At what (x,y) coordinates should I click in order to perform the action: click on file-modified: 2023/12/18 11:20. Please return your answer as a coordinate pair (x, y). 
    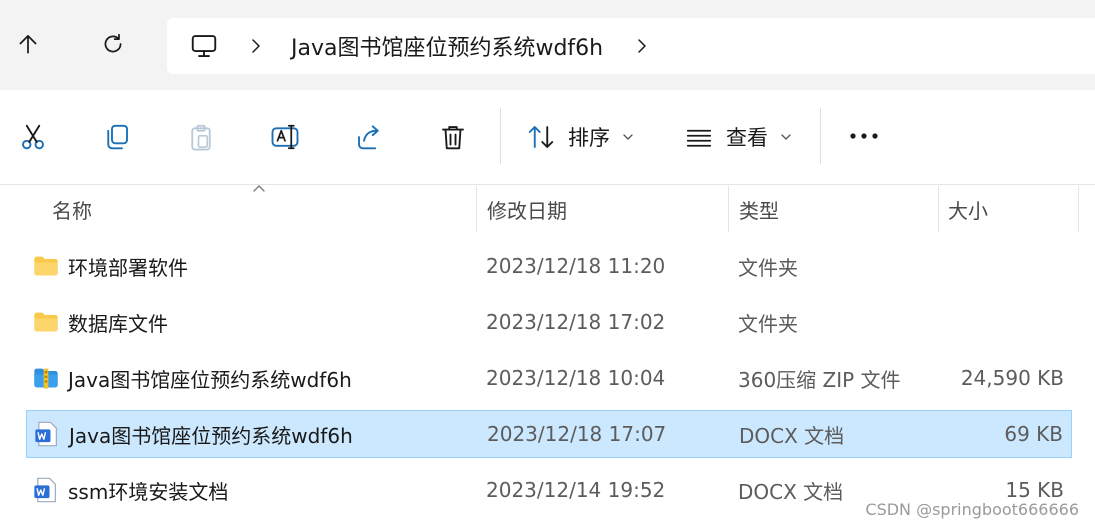
    Looking at the image, I should click on (576, 266).